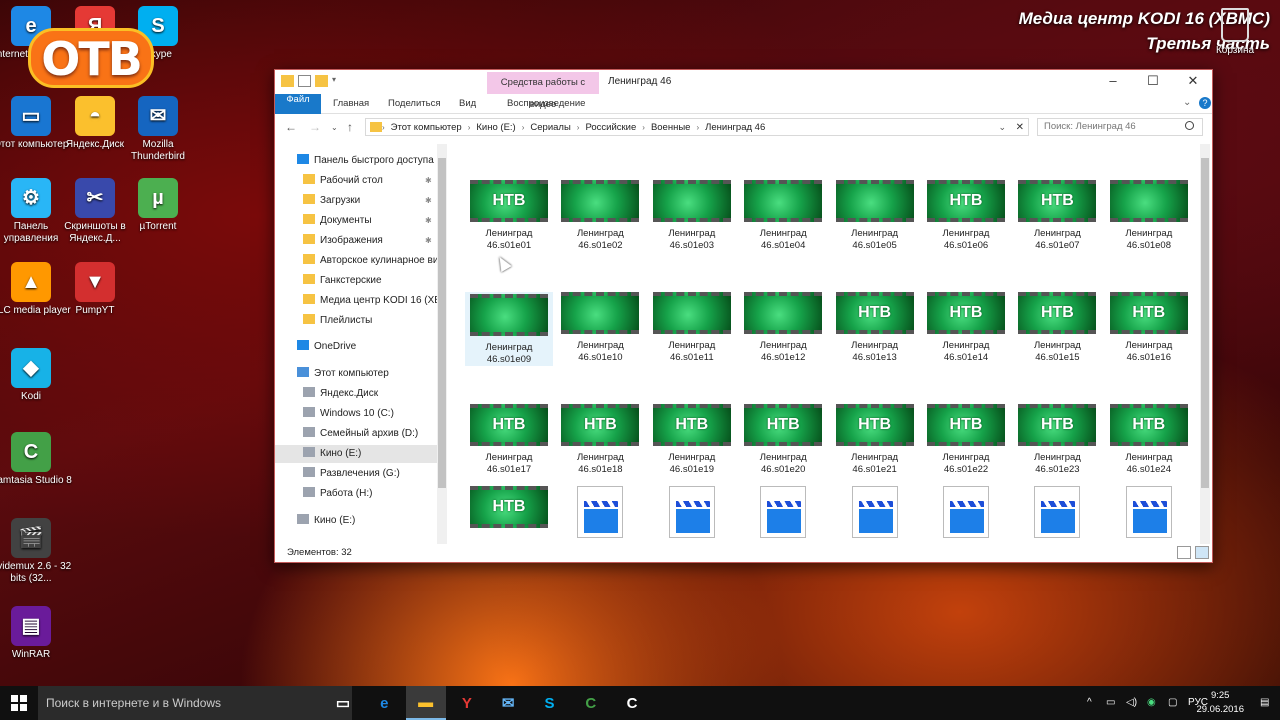 The height and width of the screenshot is (720, 1280). What do you see at coordinates (1057, 328) in the screenshot?
I see `file-item: Ленинград46.s01e15` at bounding box center [1057, 328].